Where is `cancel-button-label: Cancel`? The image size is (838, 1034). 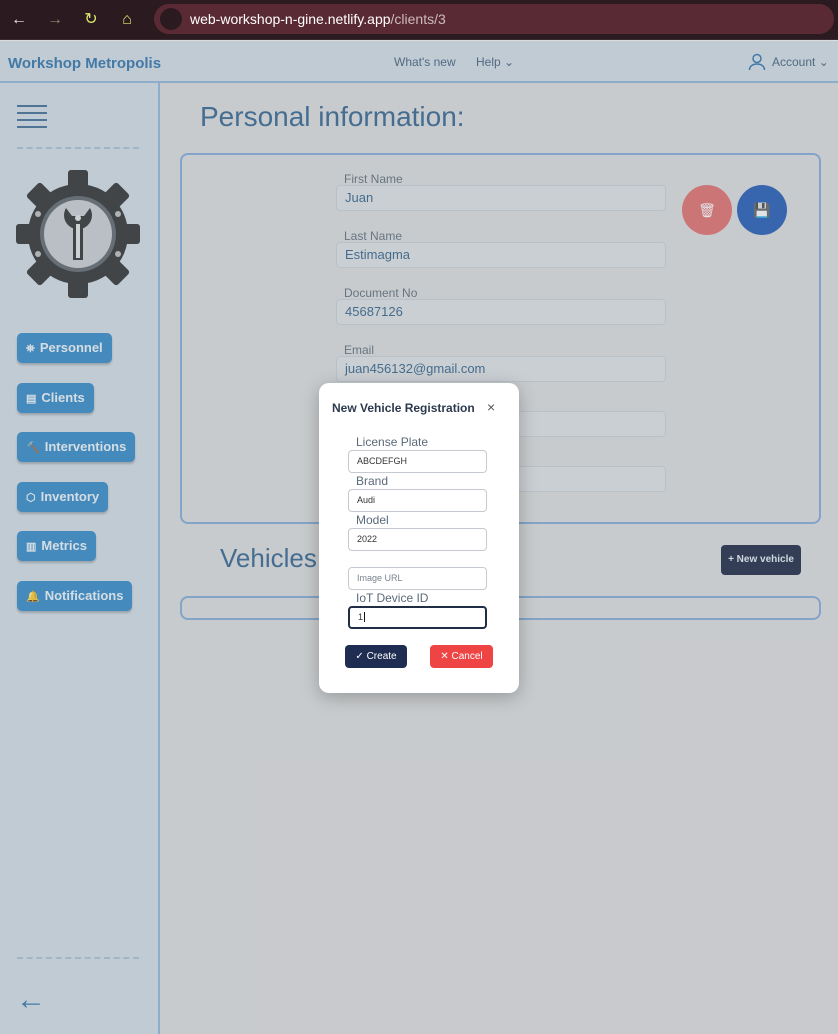 cancel-button-label: Cancel is located at coordinates (467, 656).